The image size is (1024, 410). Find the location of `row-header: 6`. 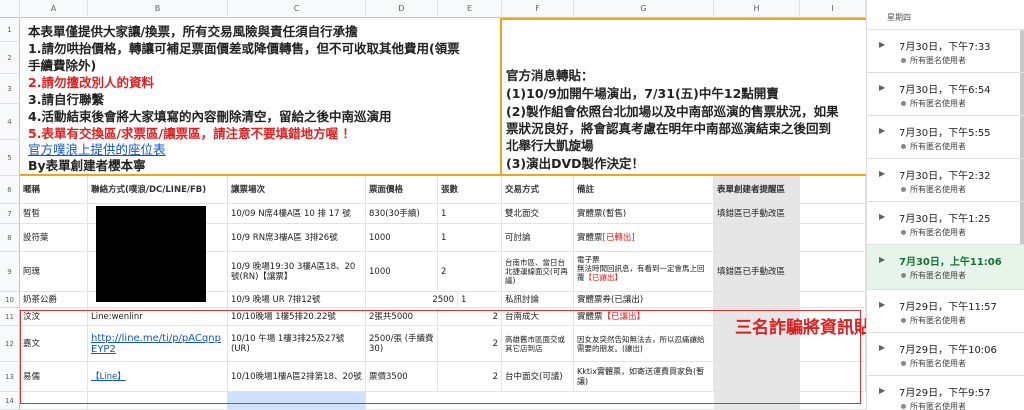

row-header: 6 is located at coordinates (10, 190).